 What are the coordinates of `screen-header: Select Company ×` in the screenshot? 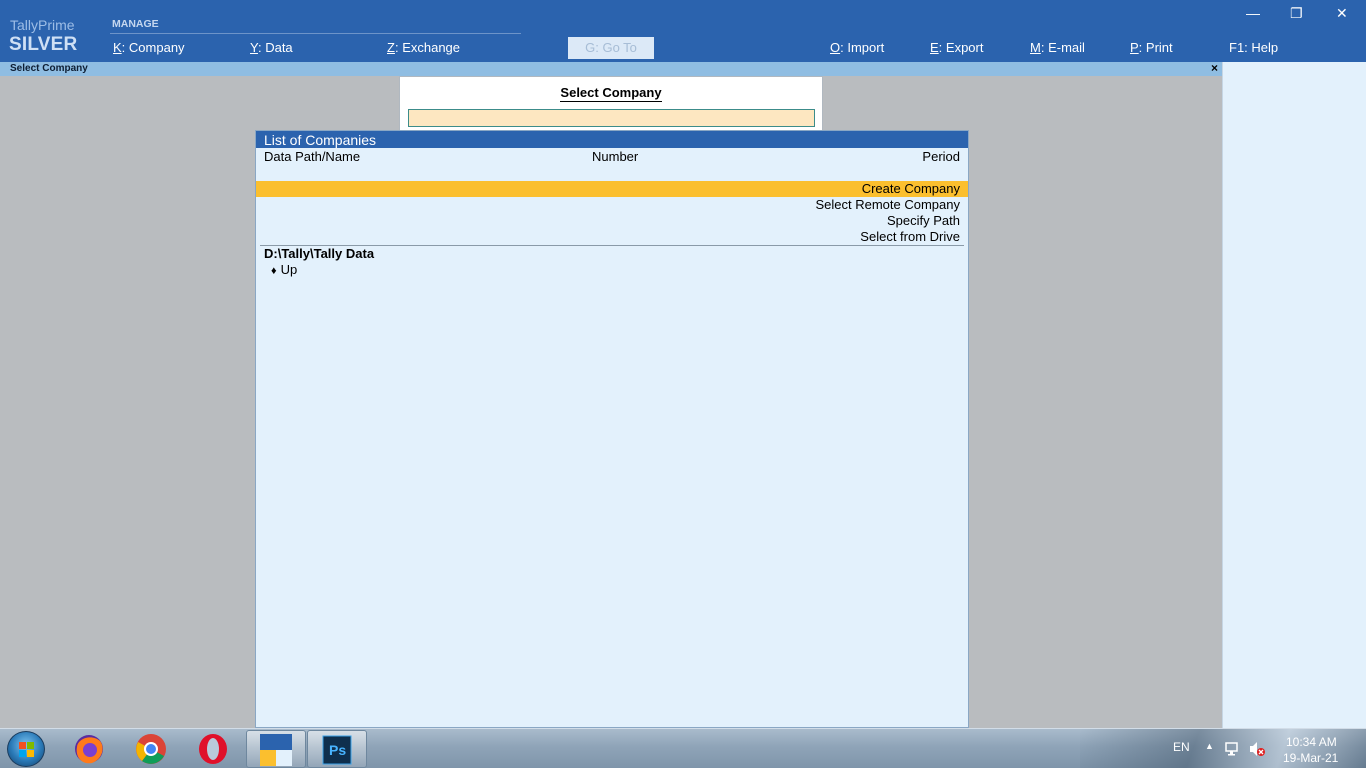 It's located at (611, 68).